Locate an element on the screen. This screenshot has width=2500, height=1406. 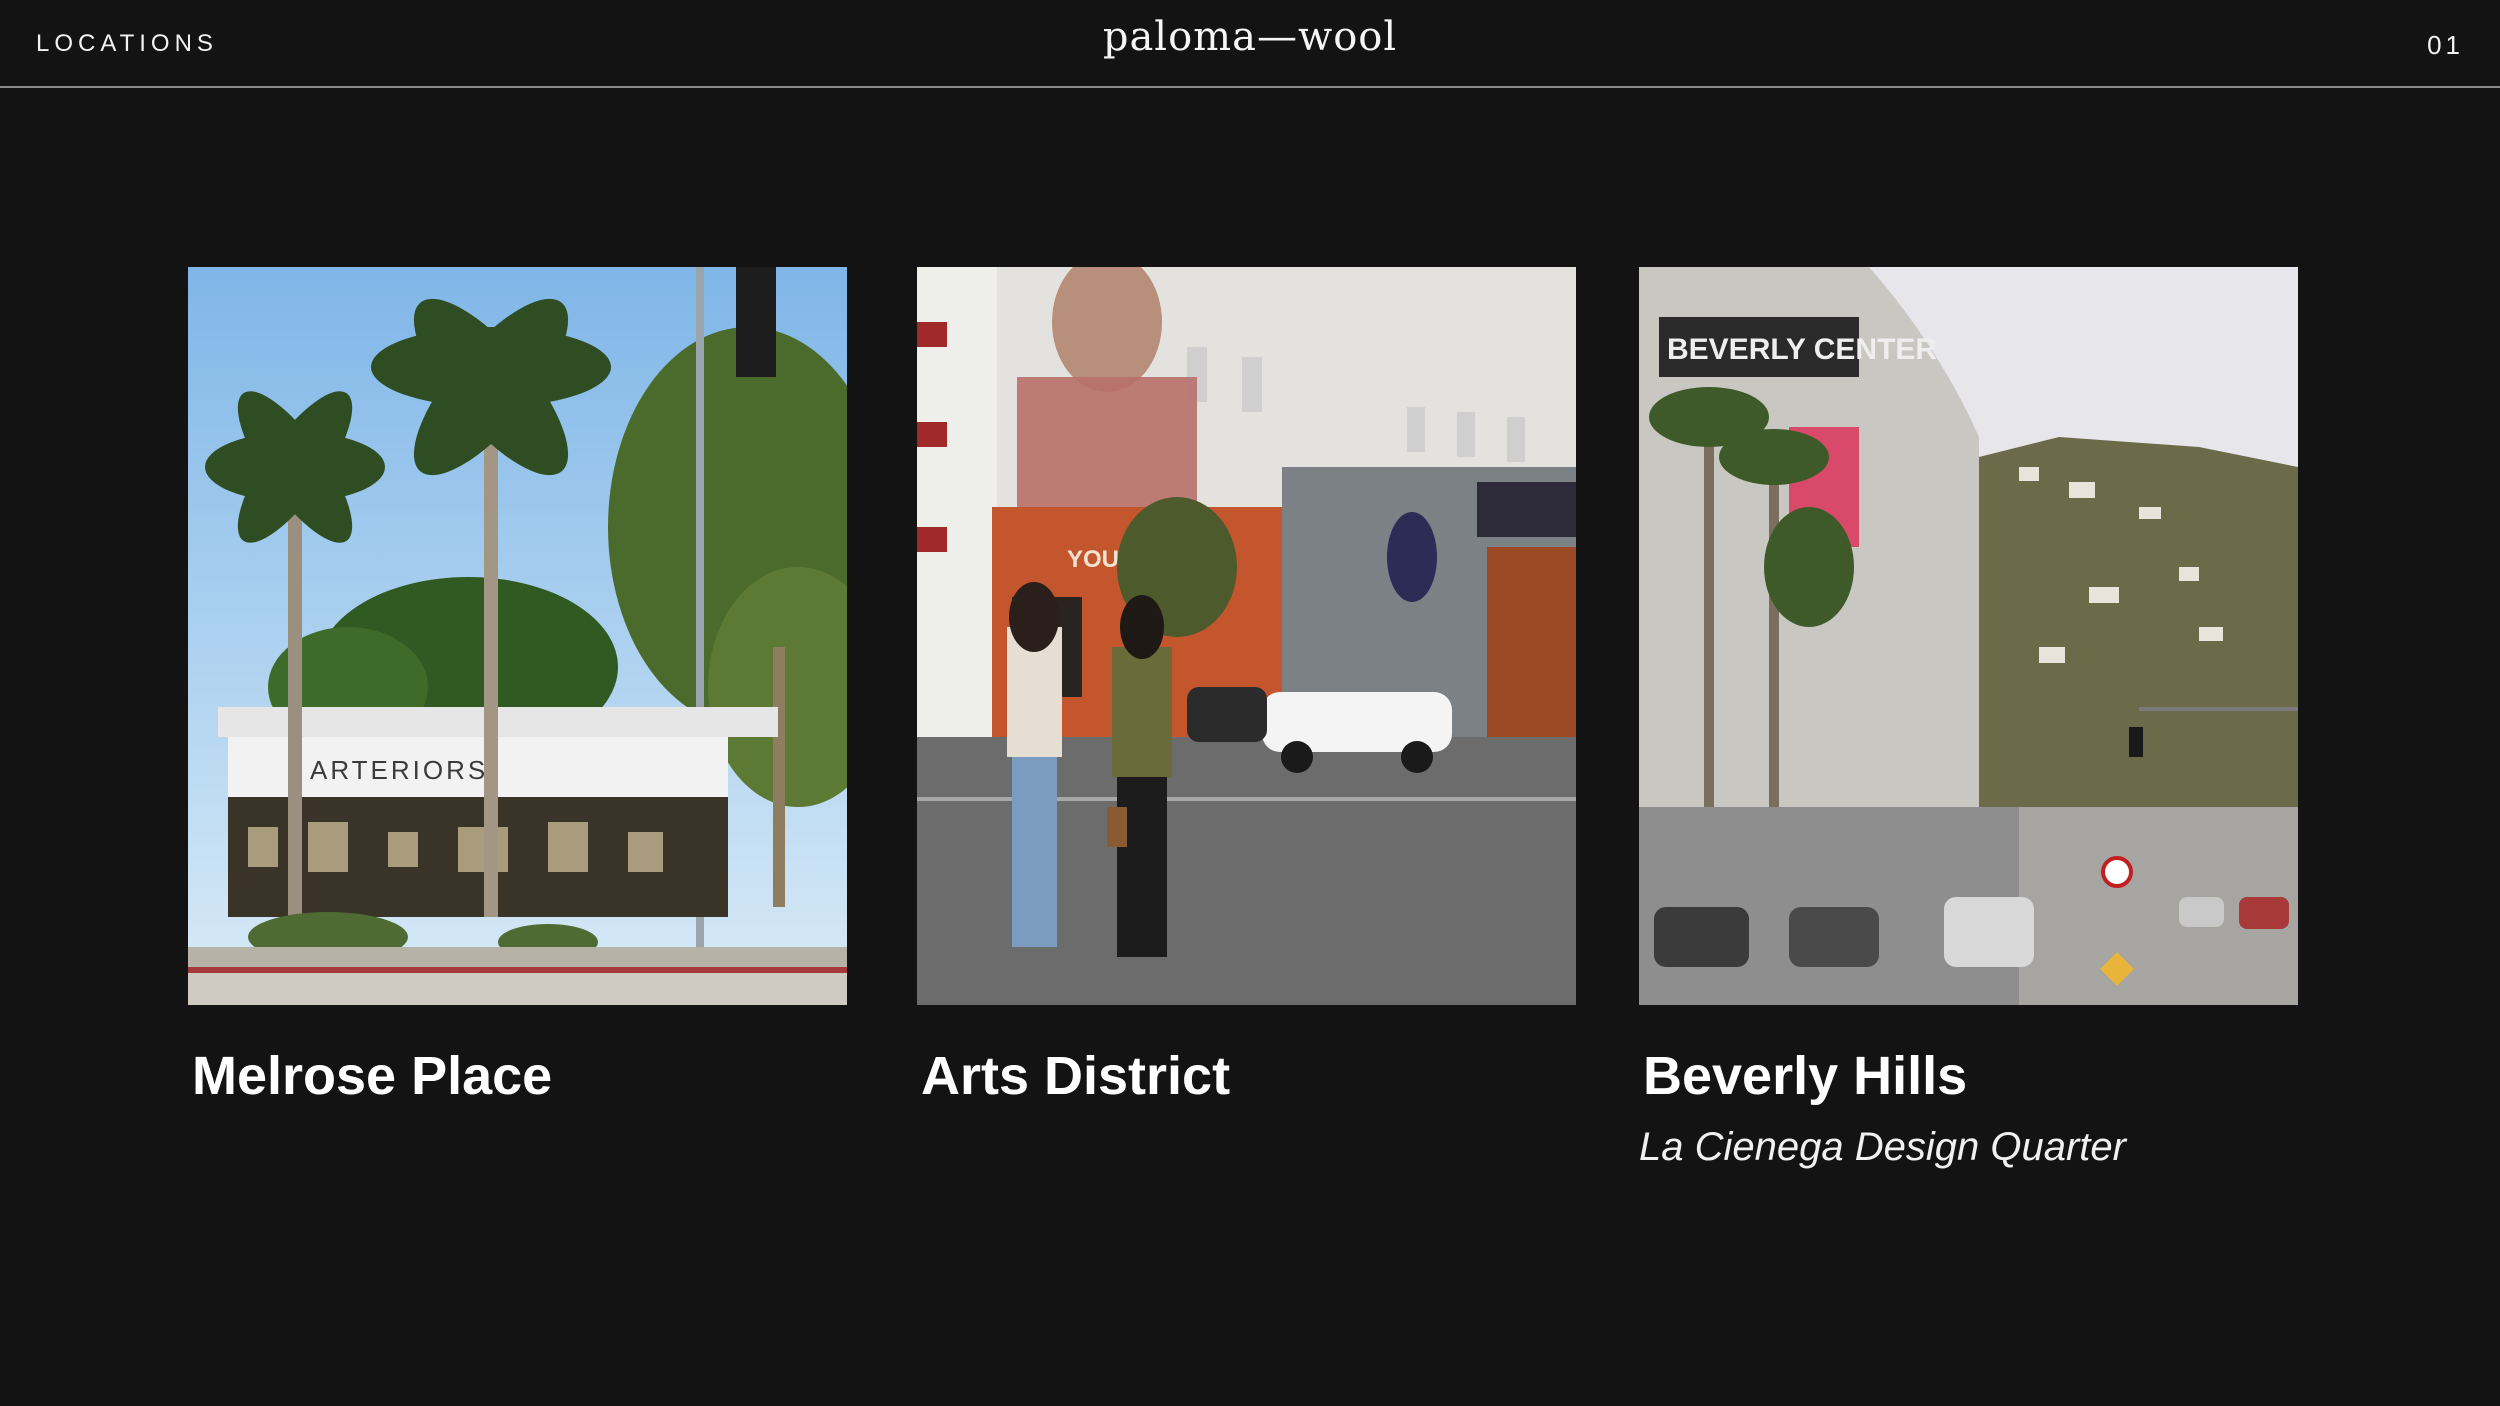
location-title: Arts District is located at coordinates (1076, 1076).